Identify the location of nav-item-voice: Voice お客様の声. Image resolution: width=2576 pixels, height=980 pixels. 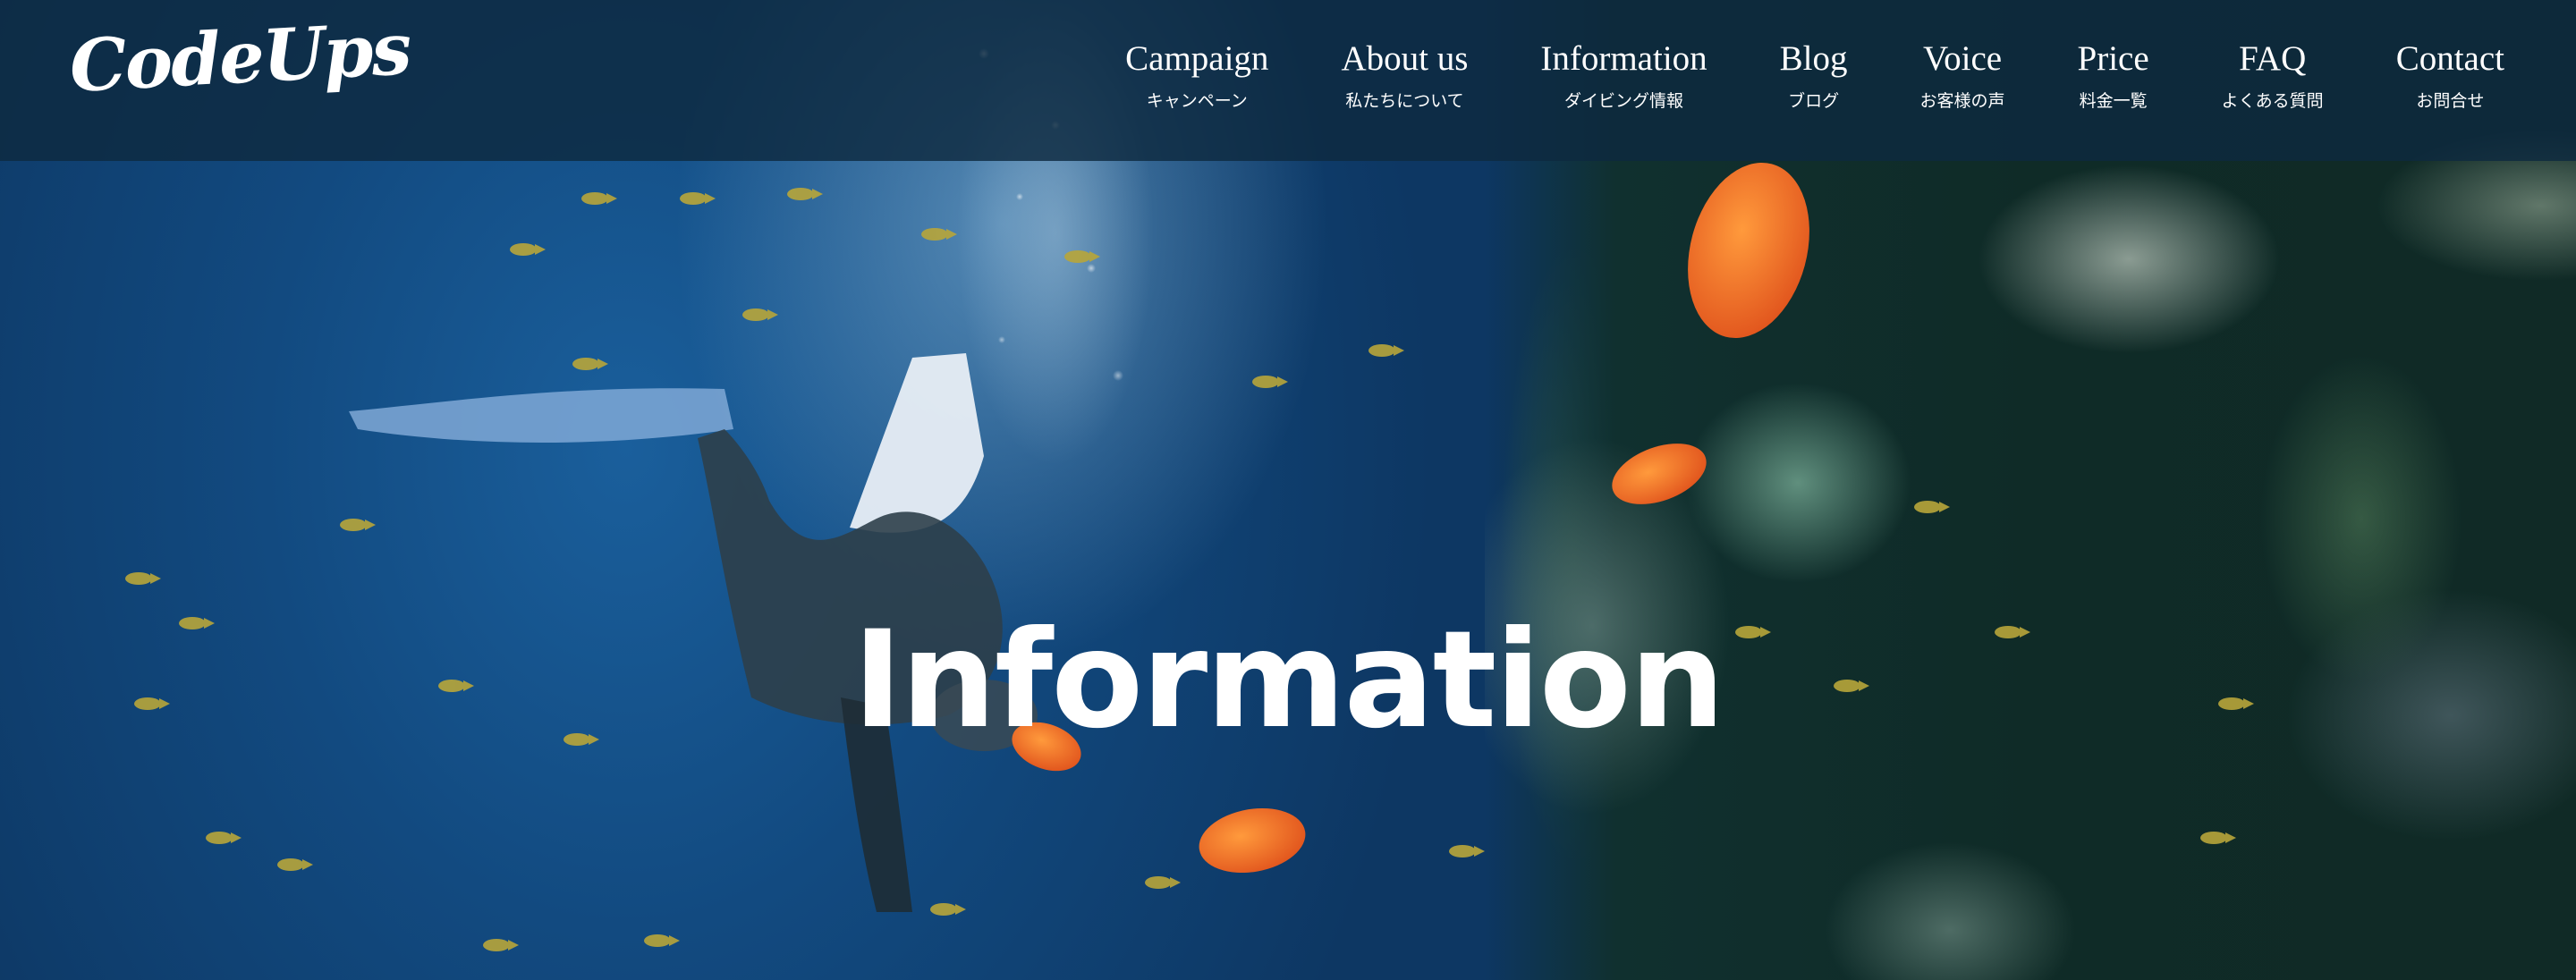
(1962, 74).